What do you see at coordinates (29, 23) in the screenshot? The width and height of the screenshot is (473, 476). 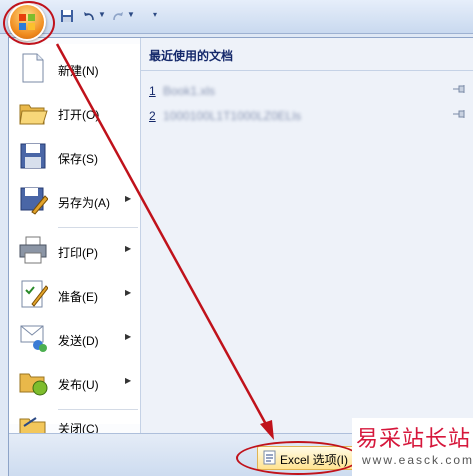 I see `annotation-circle-office-button` at bounding box center [29, 23].